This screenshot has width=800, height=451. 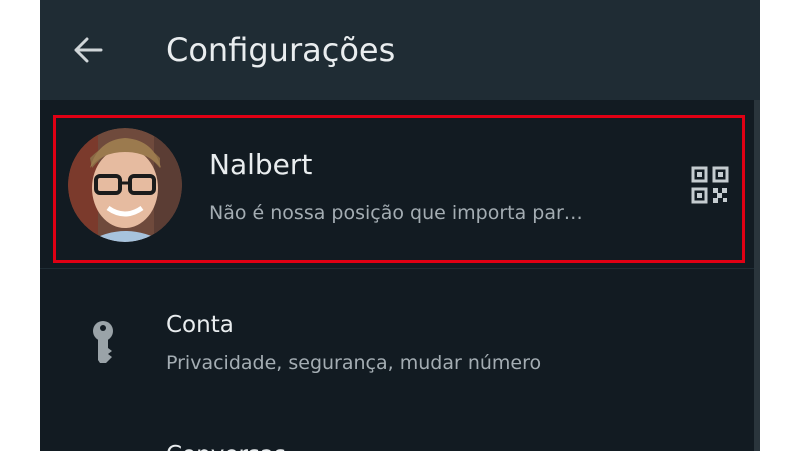 What do you see at coordinates (103, 342) in the screenshot?
I see `key-icon` at bounding box center [103, 342].